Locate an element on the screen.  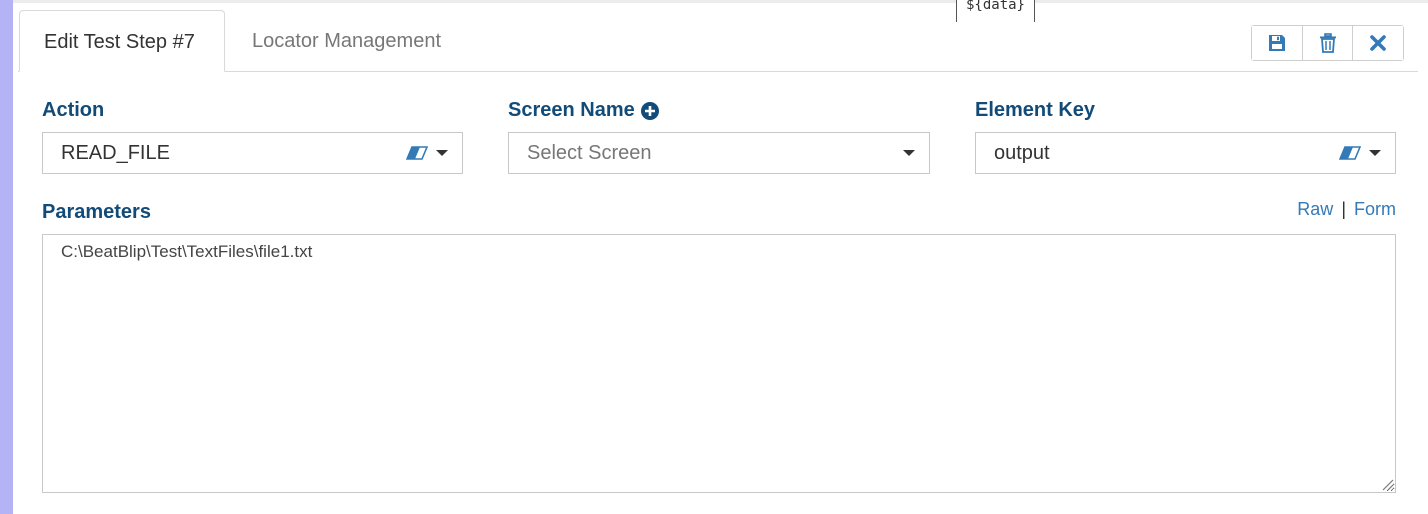
raw-mode-link: Raw is located at coordinates (1315, 209).